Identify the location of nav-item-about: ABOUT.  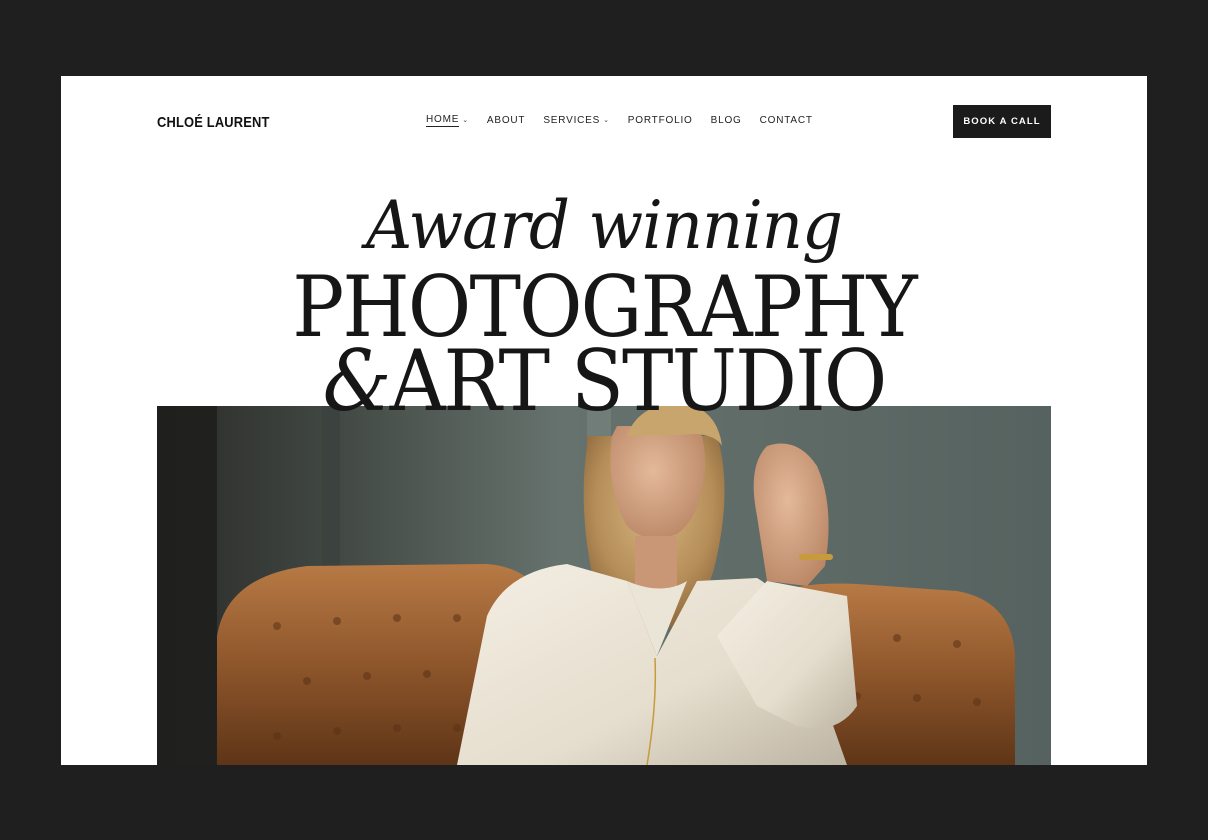
(506, 120).